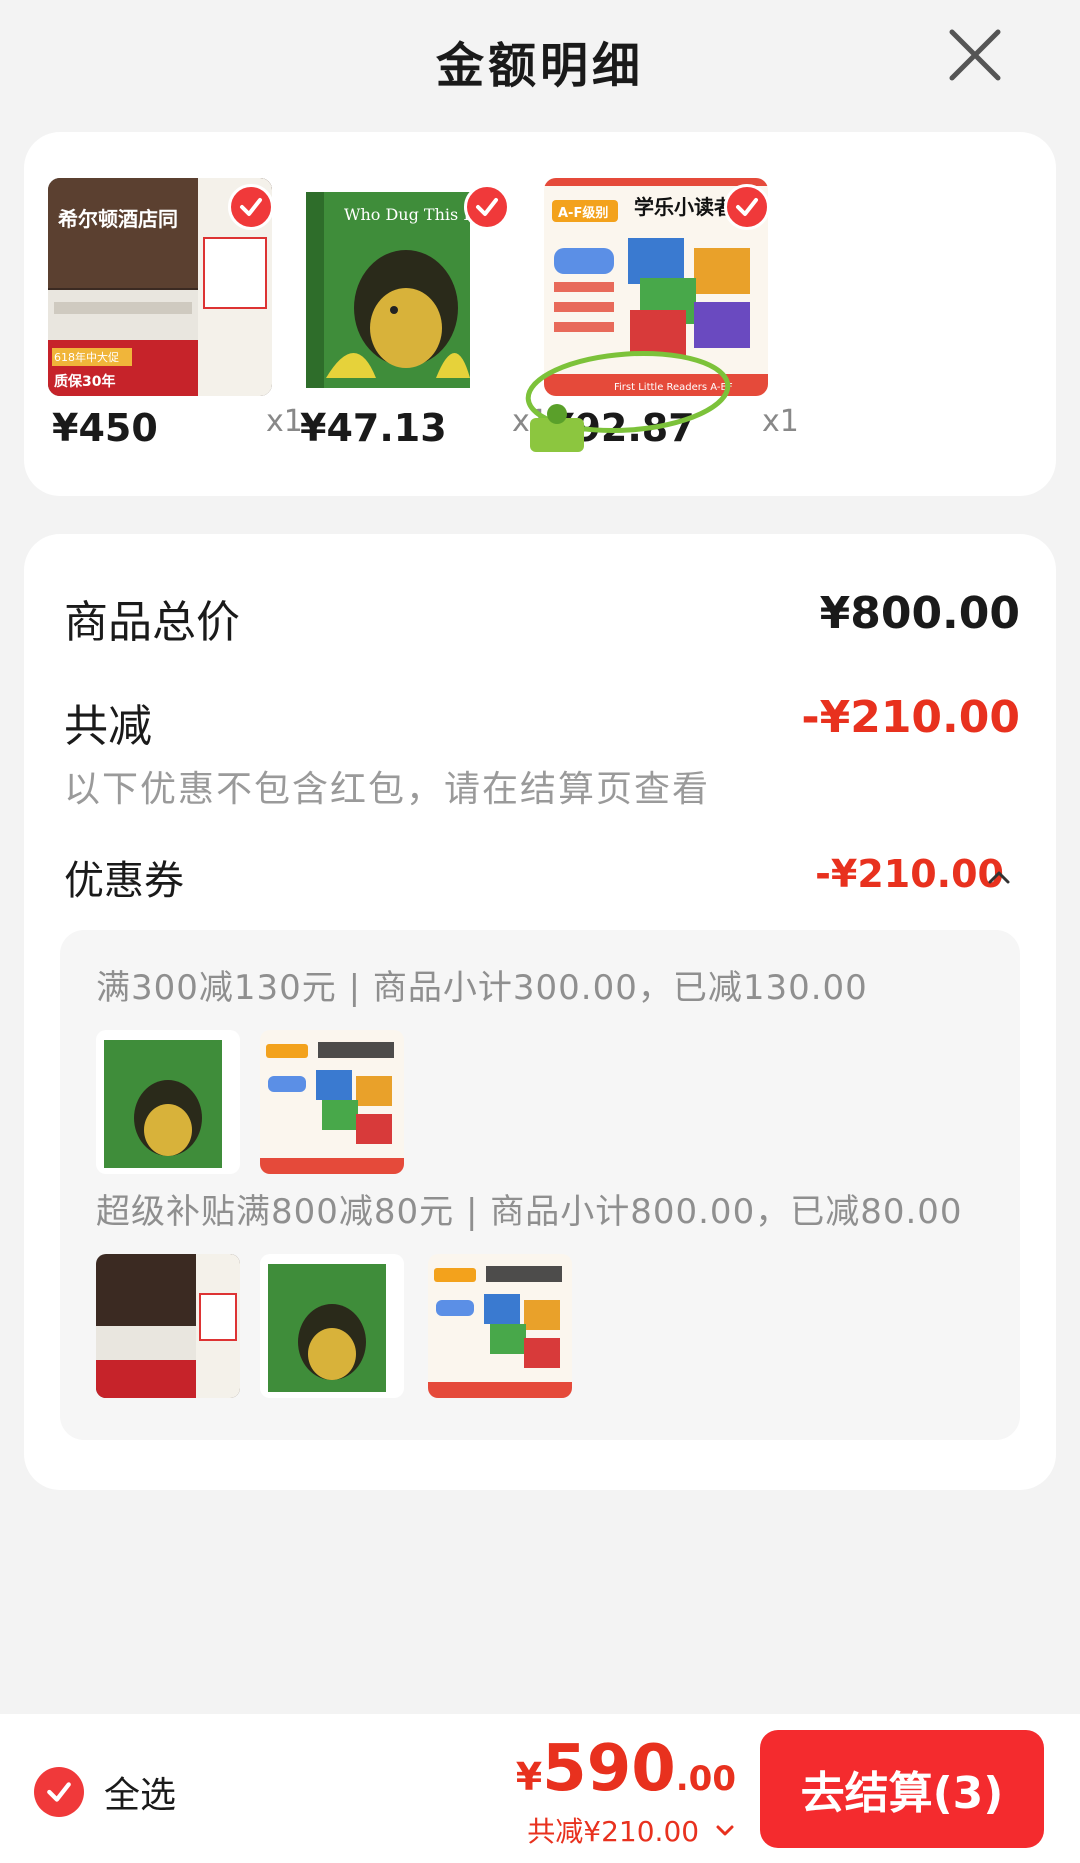 Image resolution: width=1080 pixels, height=1863 pixels. Describe the element at coordinates (609, 1769) in the screenshot. I see `amount-integer: 590` at that location.